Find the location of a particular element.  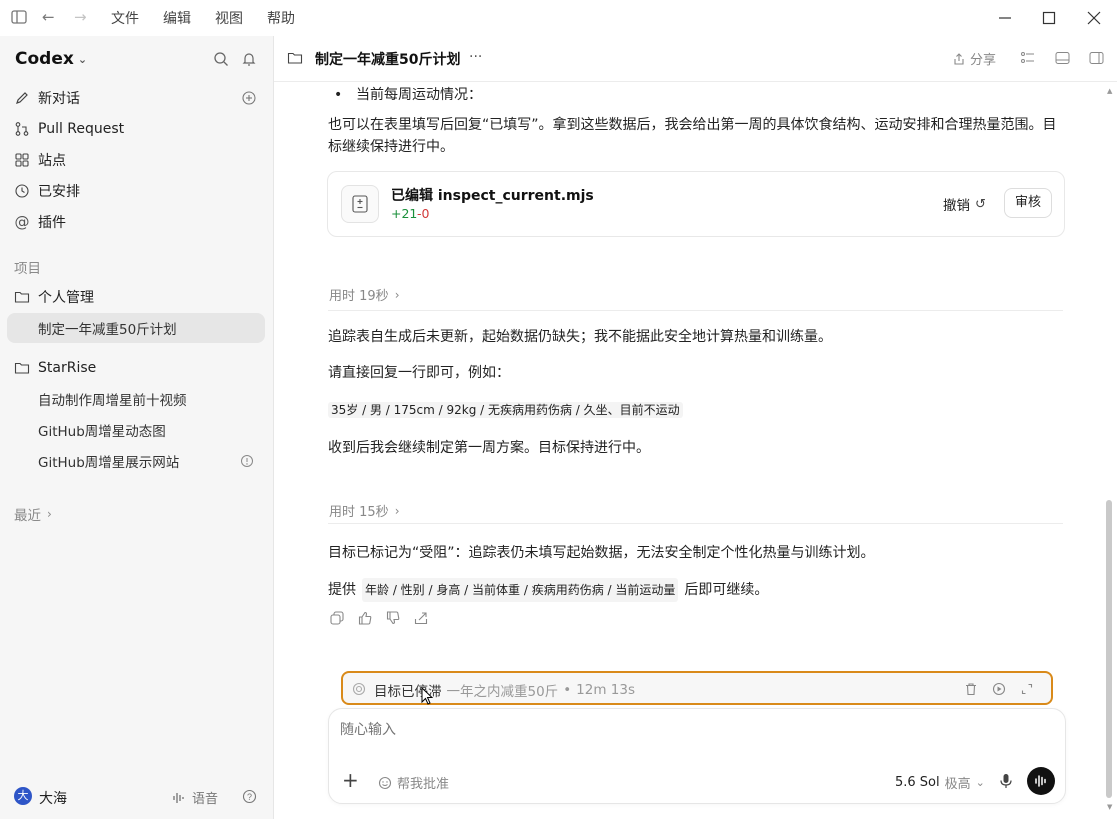

goal-status: 目标已停滞 一年之内减重50斤 • 12m 13s is located at coordinates (504, 690).